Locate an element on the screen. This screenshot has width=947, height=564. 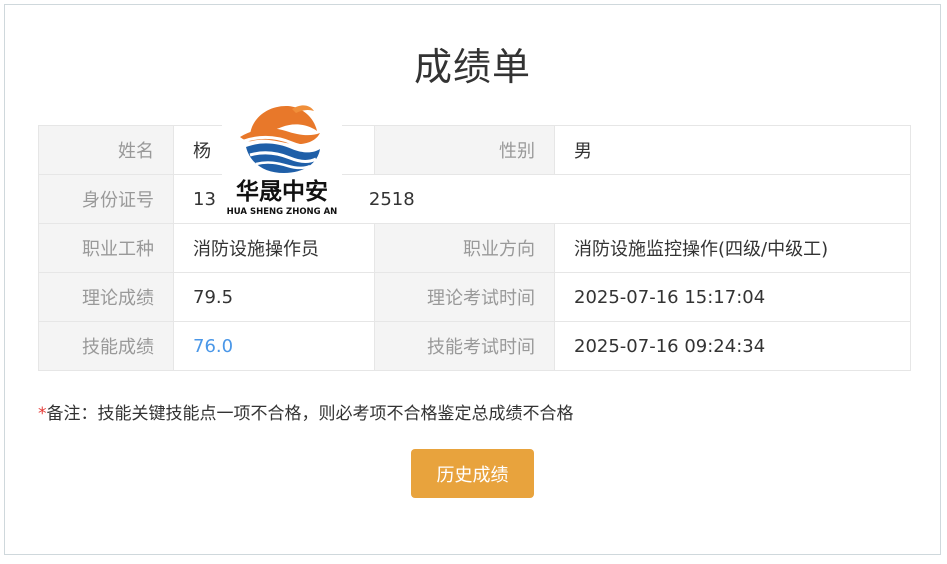
watermark-logo: 华晟中安 HUA SHENG ZHONG AN is located at coordinates (282, 158).